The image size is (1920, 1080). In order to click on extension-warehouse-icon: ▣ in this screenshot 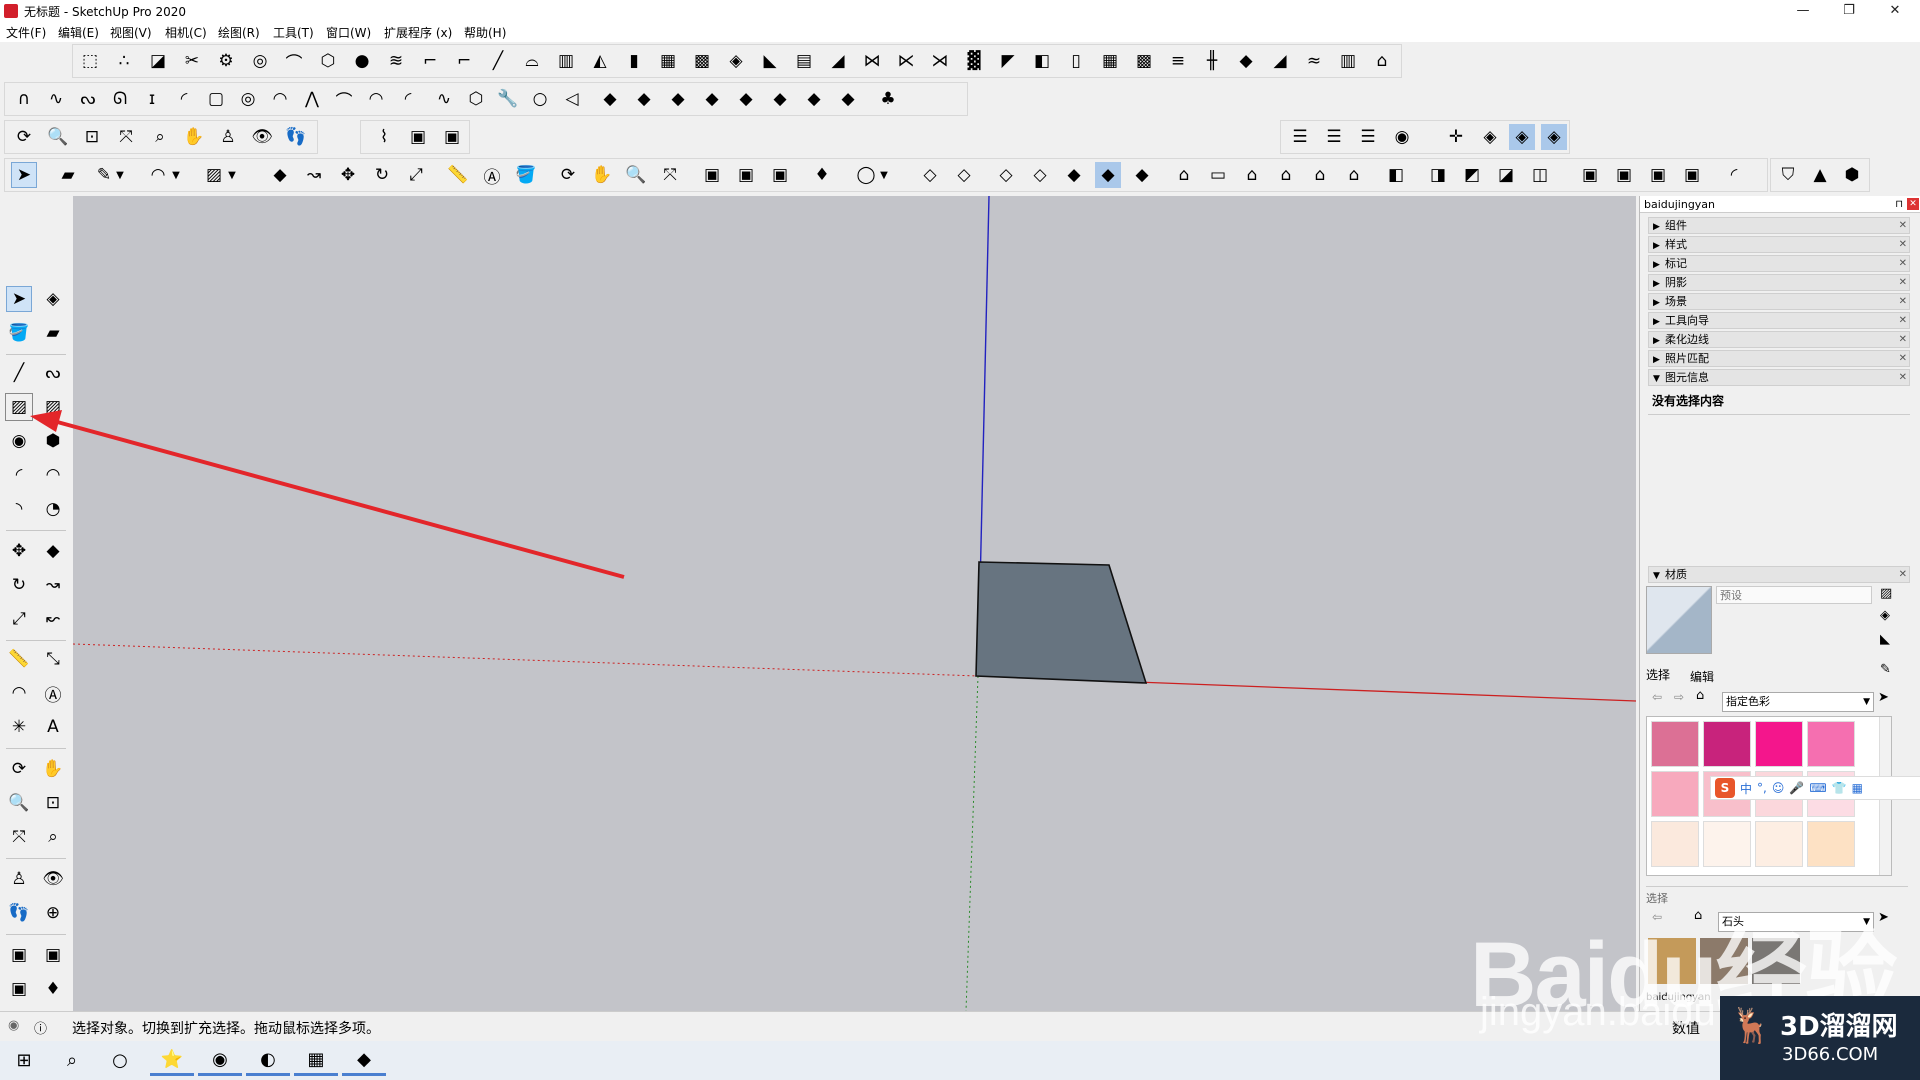, I will do `click(780, 175)`.